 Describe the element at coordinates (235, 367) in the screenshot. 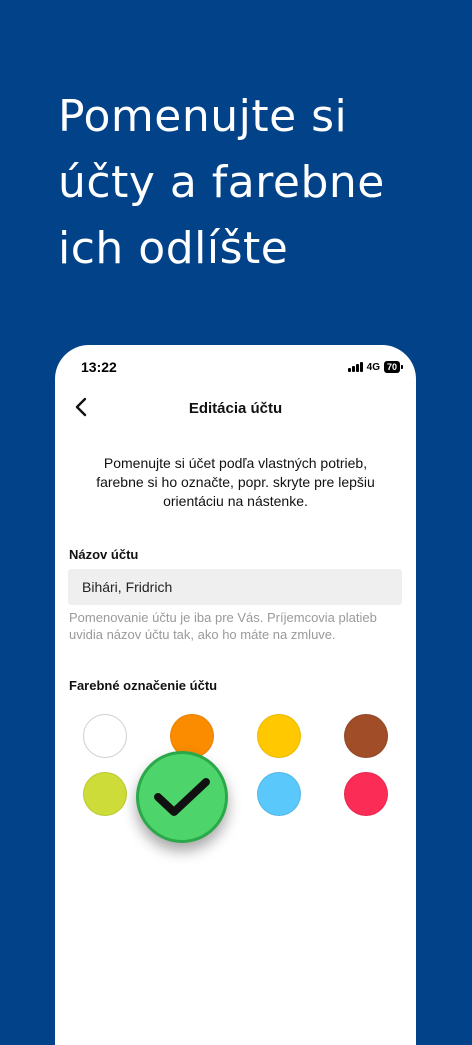

I see `status-bar: 13:22 4G 70` at that location.